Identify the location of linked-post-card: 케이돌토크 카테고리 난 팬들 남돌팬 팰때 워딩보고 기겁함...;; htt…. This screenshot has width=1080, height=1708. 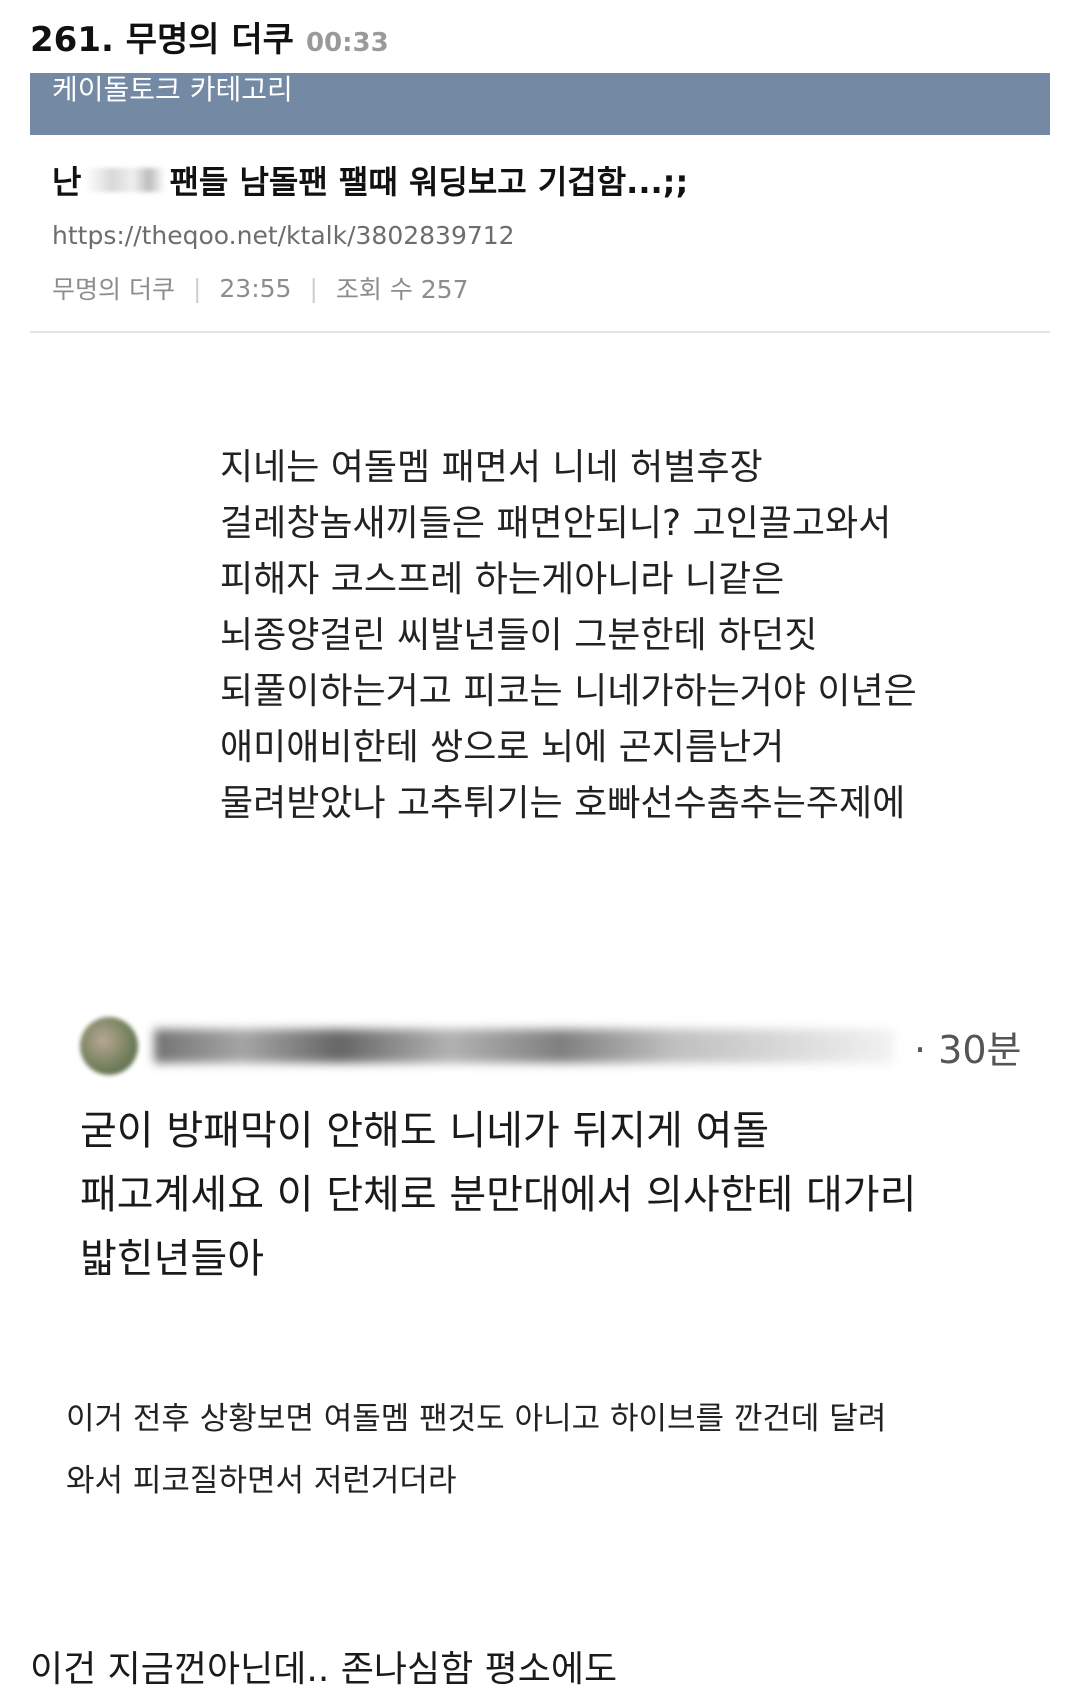
(540, 203).